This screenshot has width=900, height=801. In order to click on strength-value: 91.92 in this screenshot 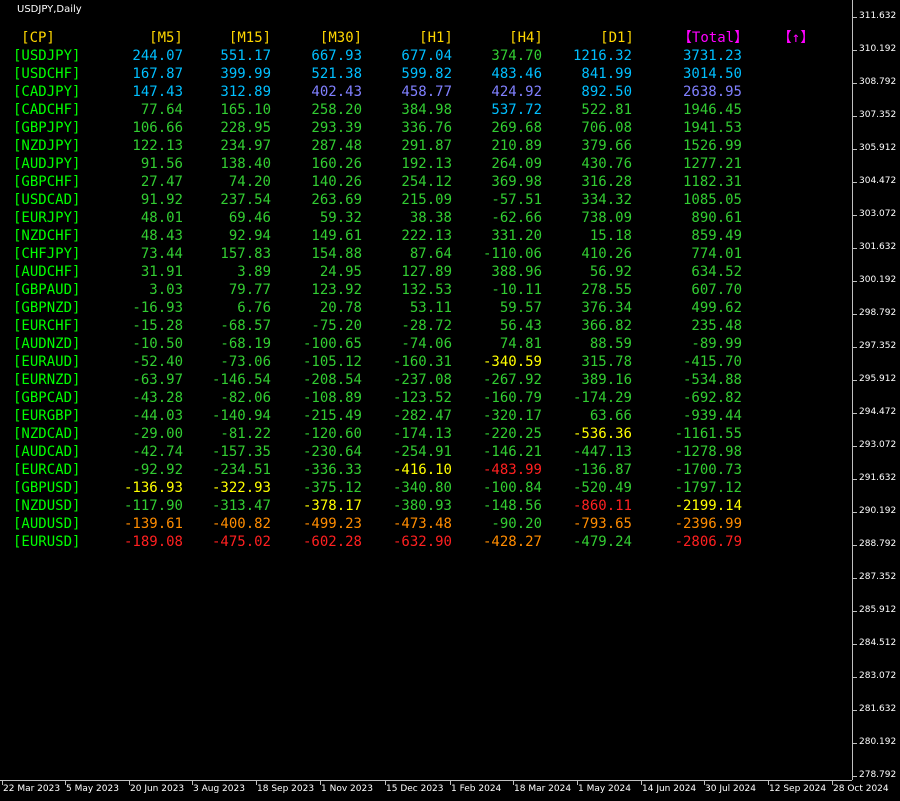, I will do `click(161, 200)`.